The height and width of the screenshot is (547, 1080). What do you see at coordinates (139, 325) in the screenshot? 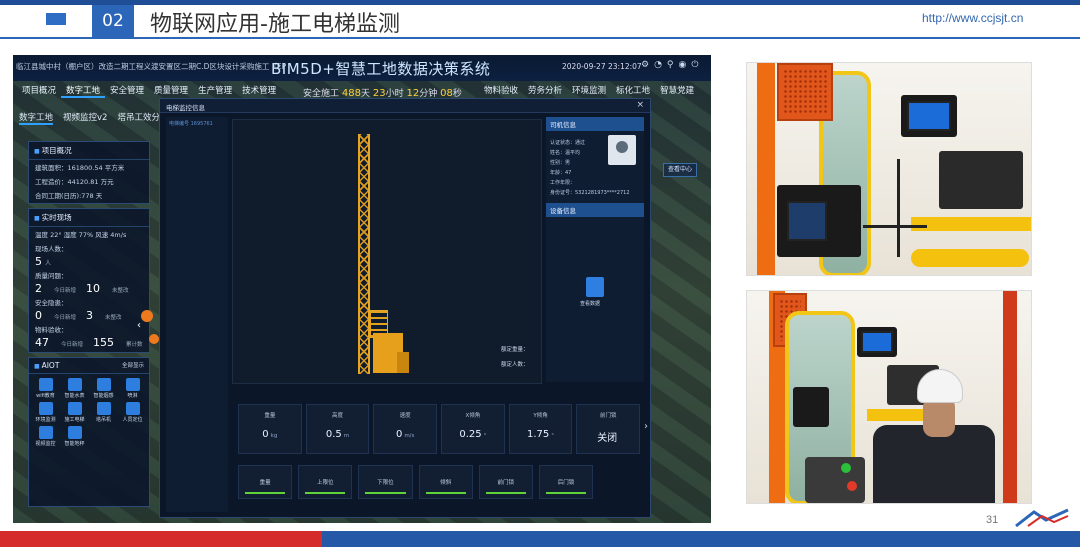
I see `chevron-left-icon: ‹` at bounding box center [139, 325].